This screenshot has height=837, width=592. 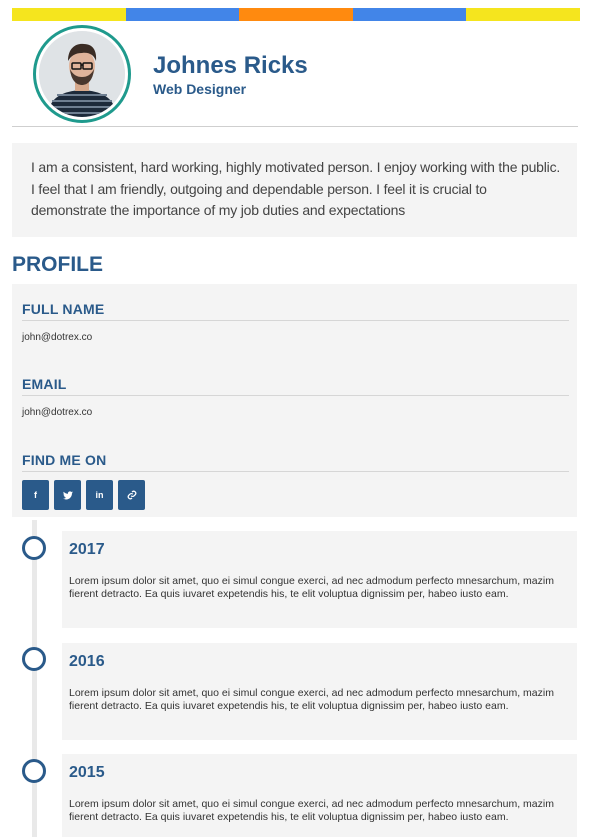 I want to click on social-links: f in, so click(x=83, y=495).